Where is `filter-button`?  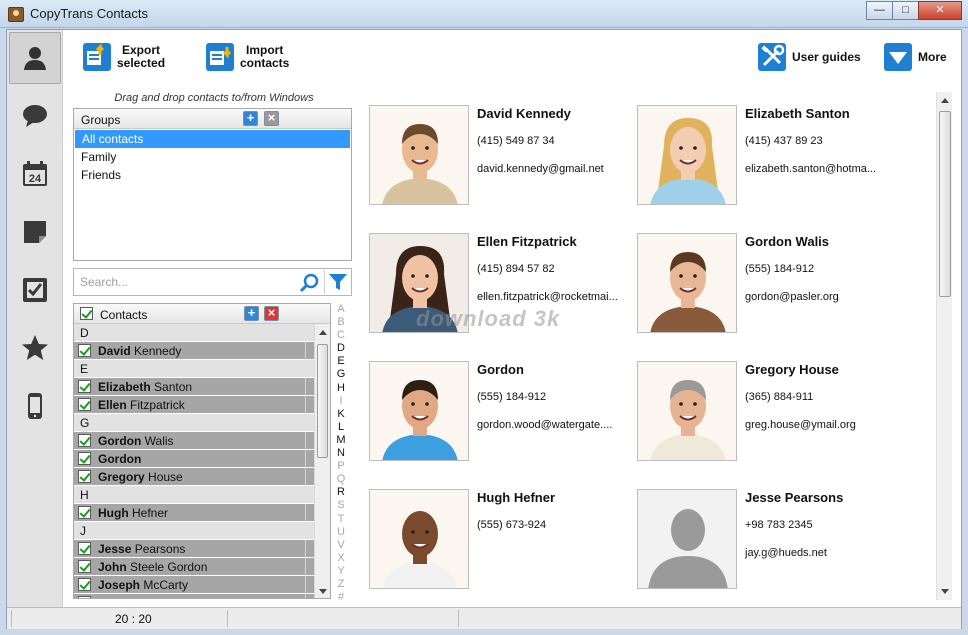
filter-button is located at coordinates (337, 282).